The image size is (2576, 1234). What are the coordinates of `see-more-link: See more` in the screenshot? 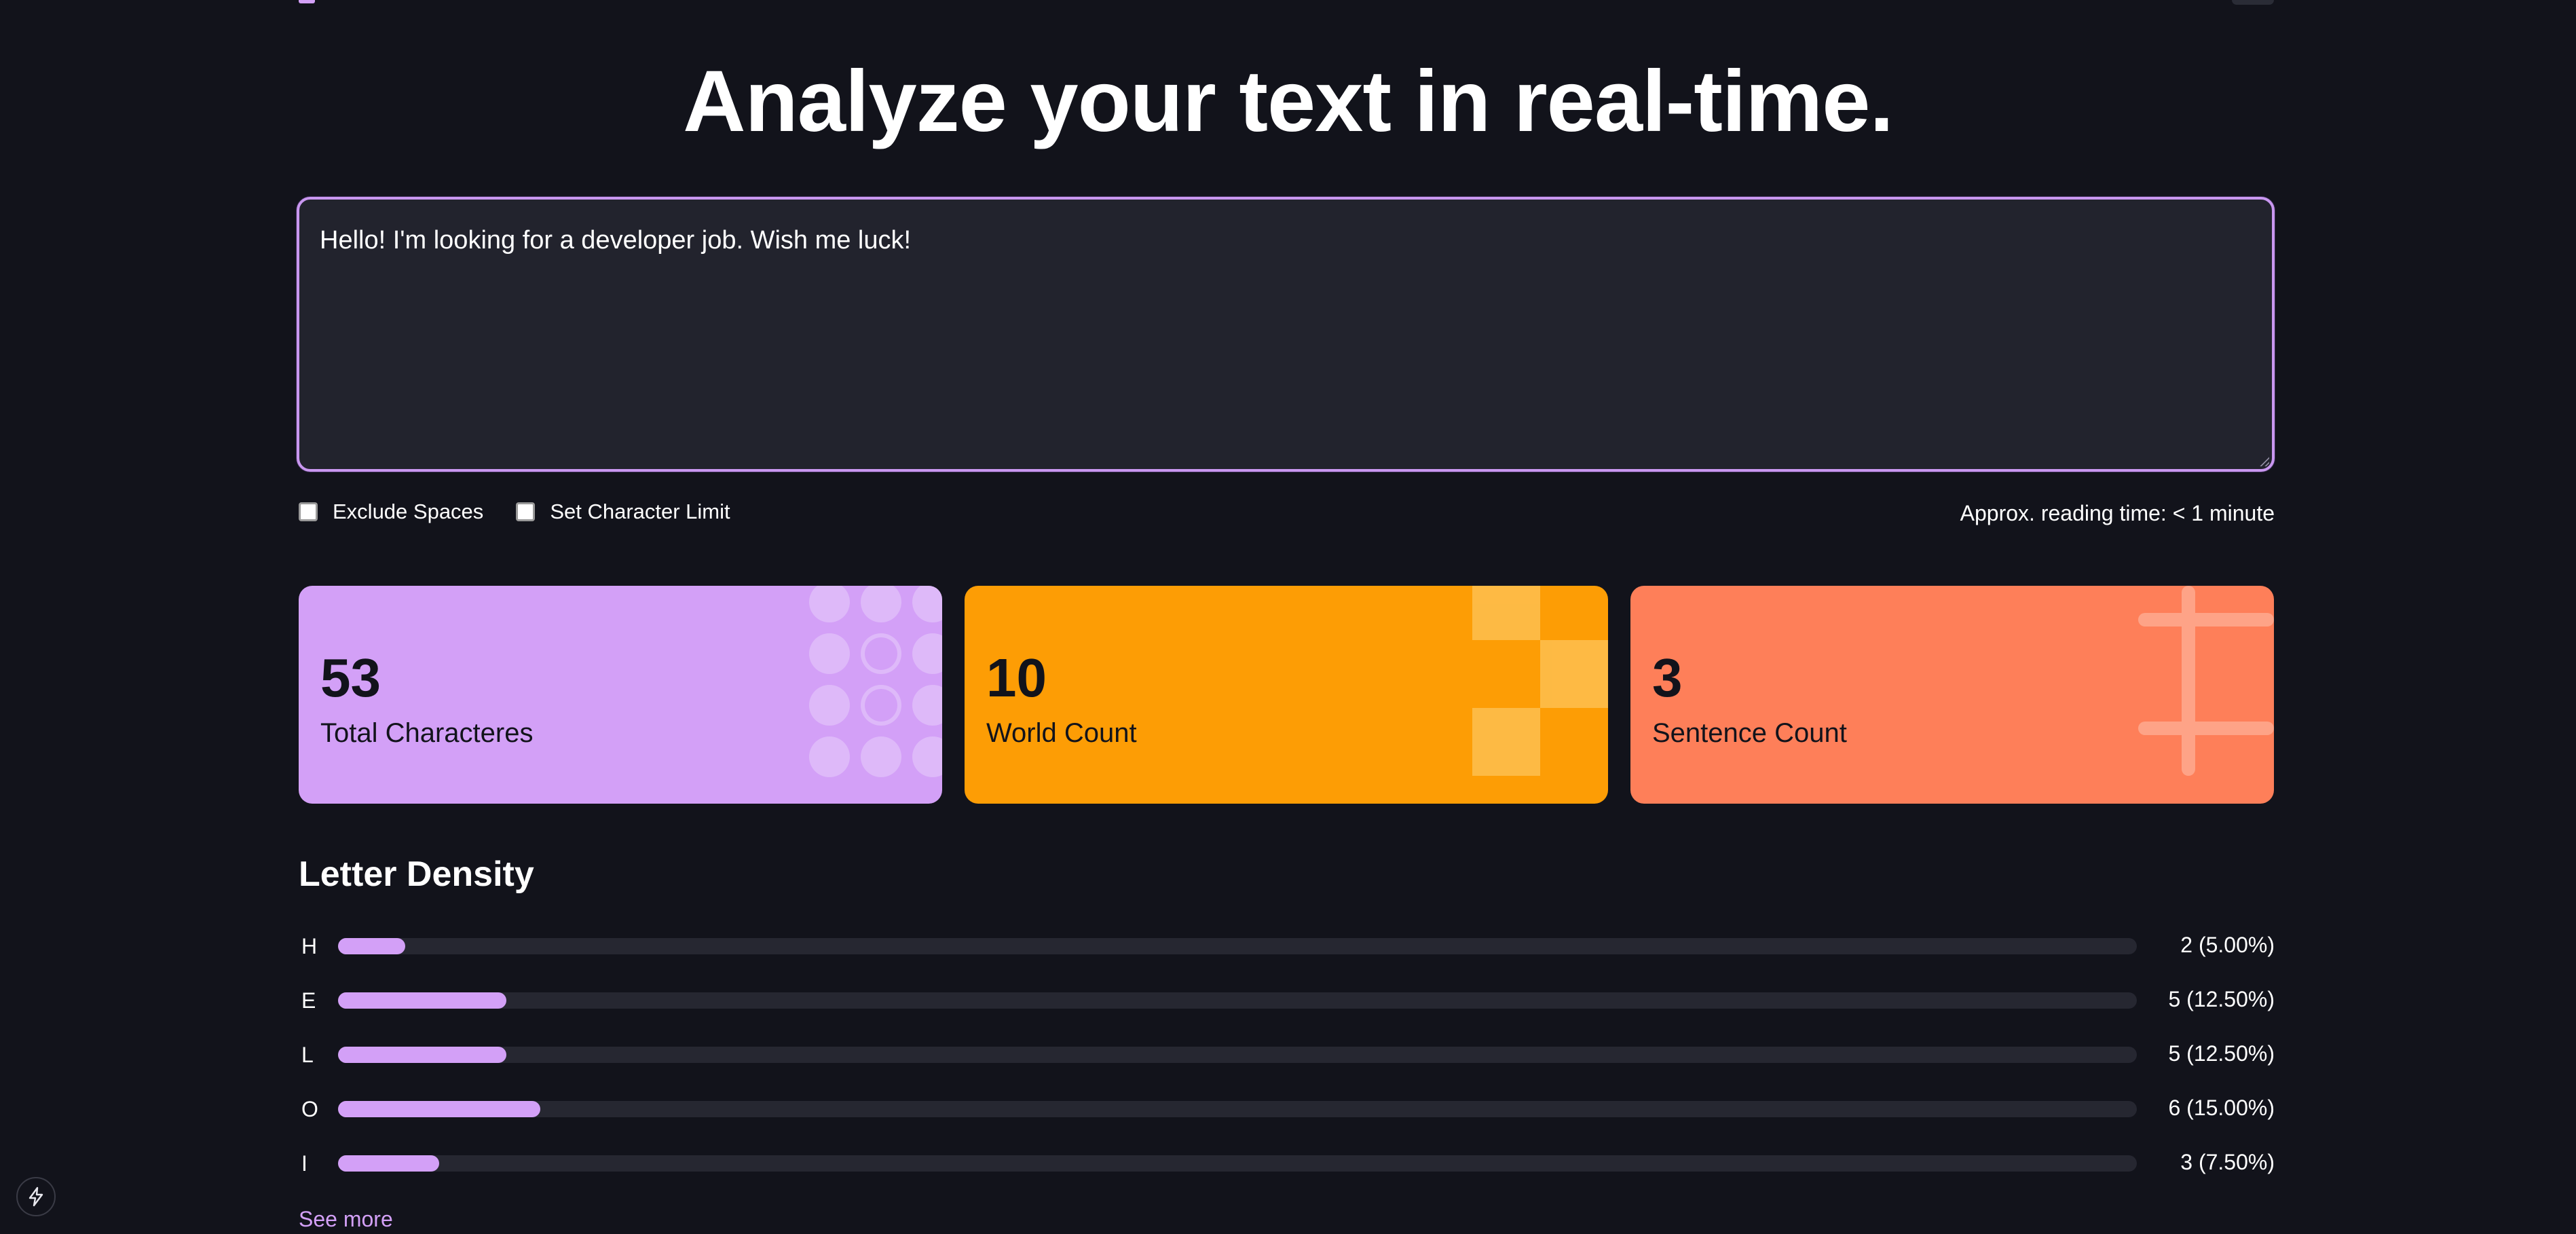 It's located at (346, 1220).